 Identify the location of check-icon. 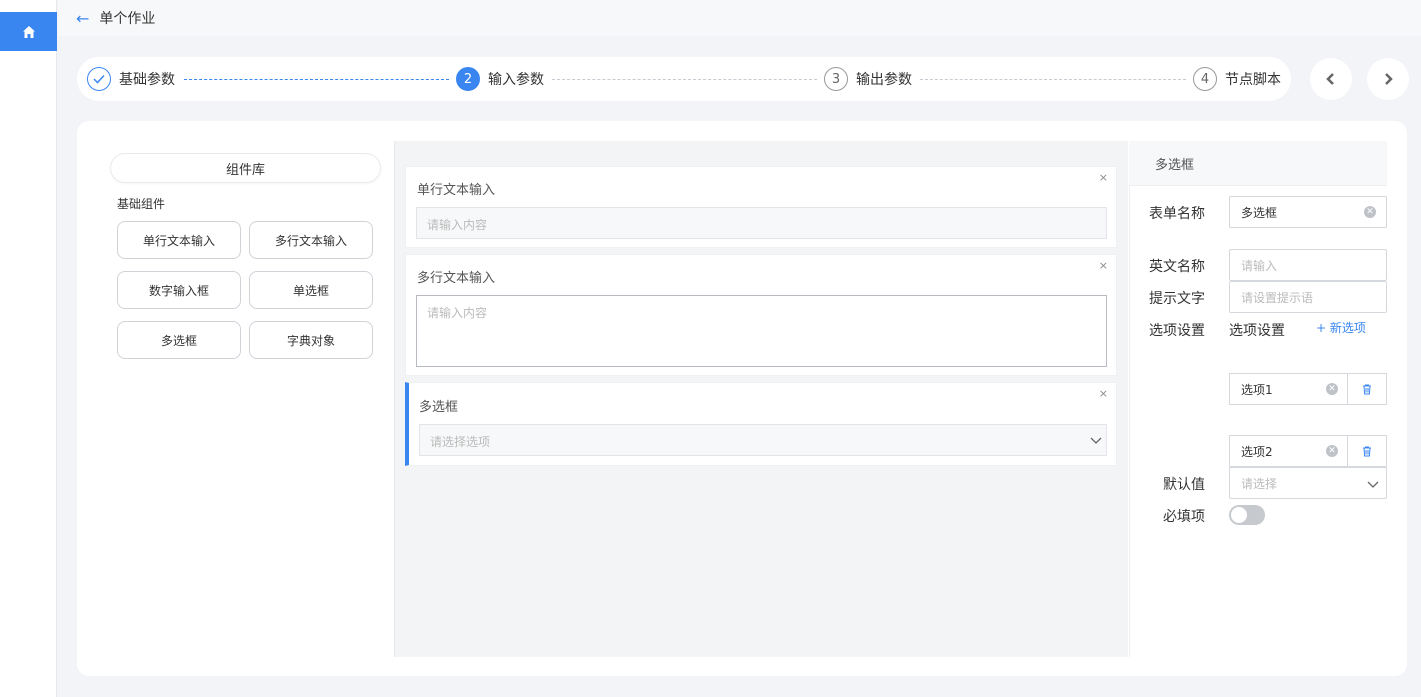
(99, 79).